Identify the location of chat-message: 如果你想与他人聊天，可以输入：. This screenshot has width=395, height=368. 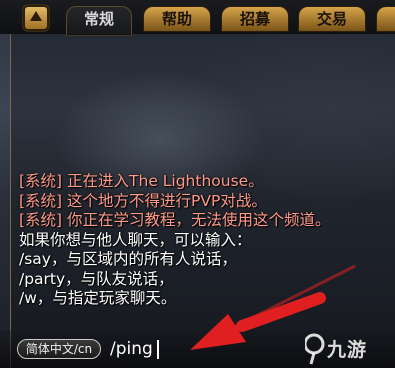
(135, 239).